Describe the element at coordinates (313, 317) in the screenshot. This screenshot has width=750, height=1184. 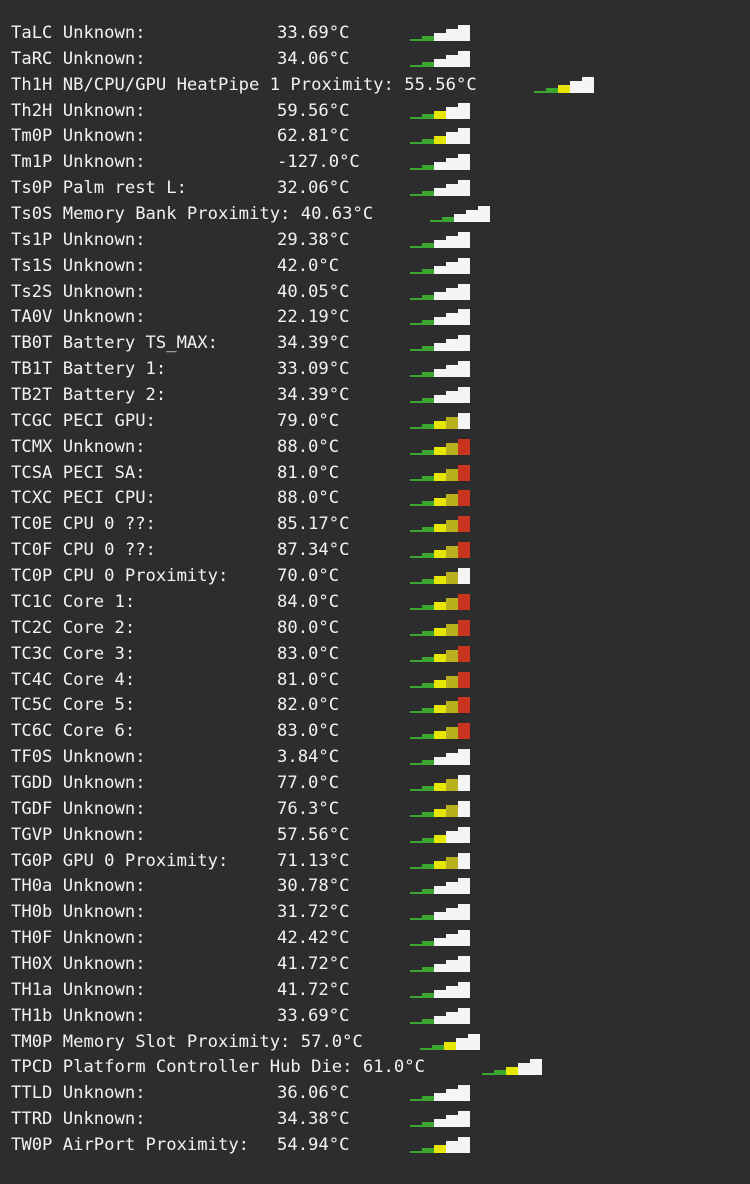
I see `sensor-temp: 22.19°C` at that location.